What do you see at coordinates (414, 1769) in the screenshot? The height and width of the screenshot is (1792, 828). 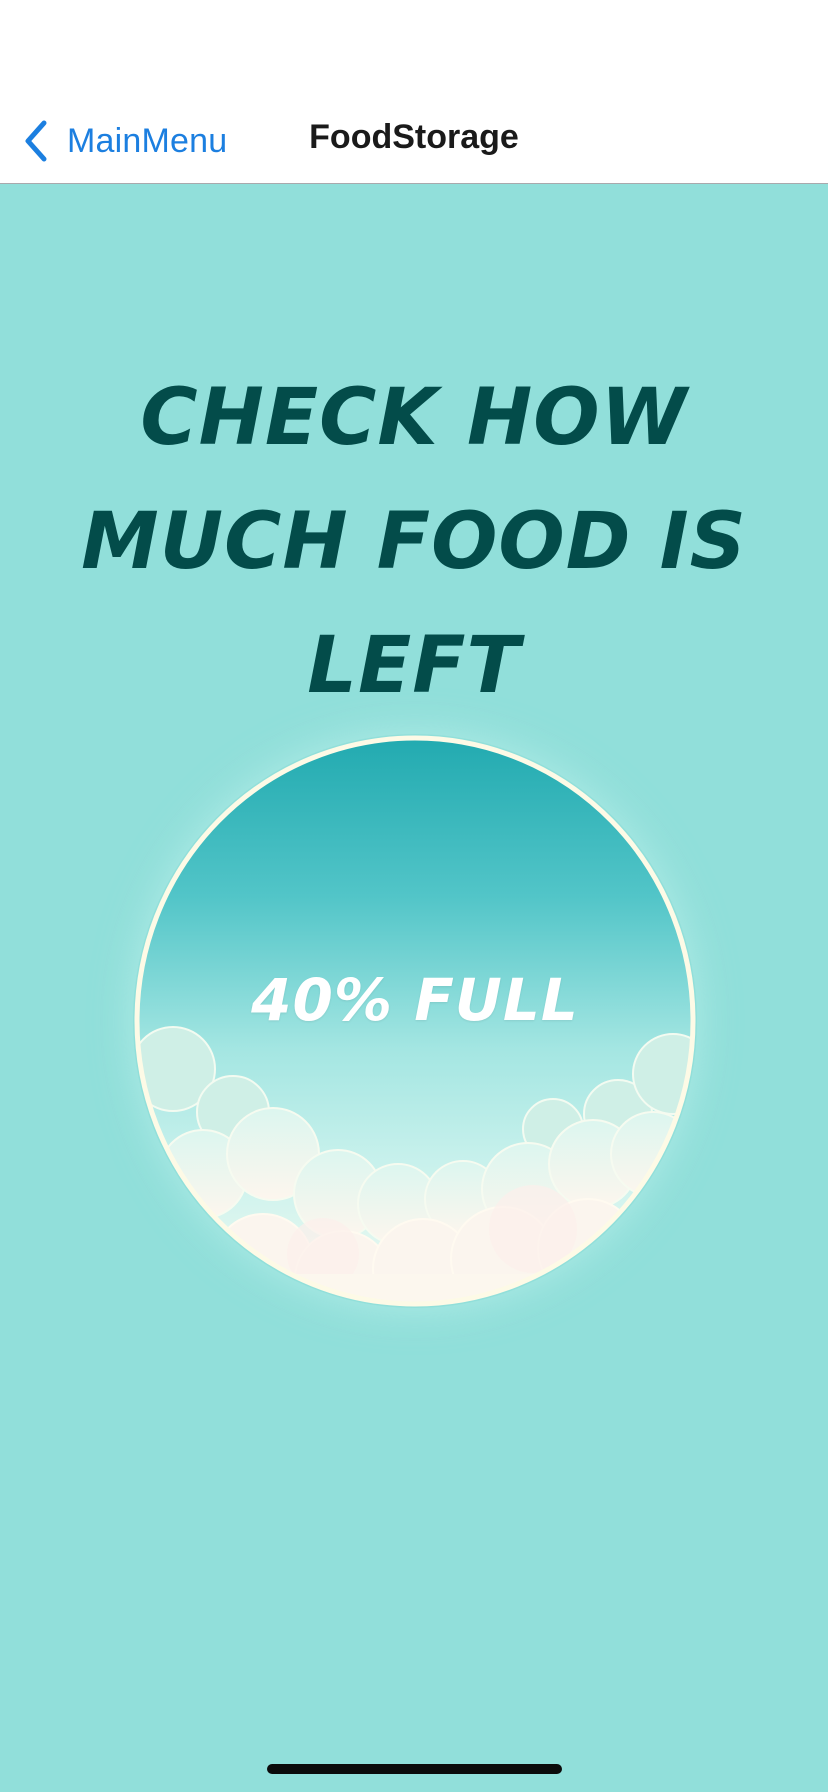 I see `home-indicator` at bounding box center [414, 1769].